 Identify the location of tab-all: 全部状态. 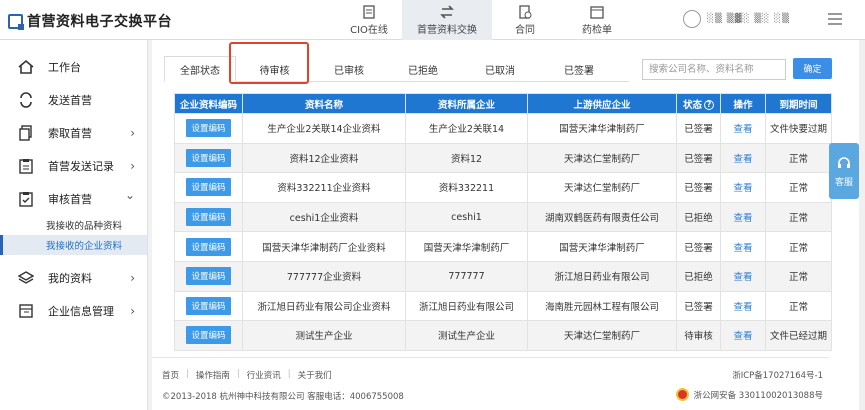
(200, 69).